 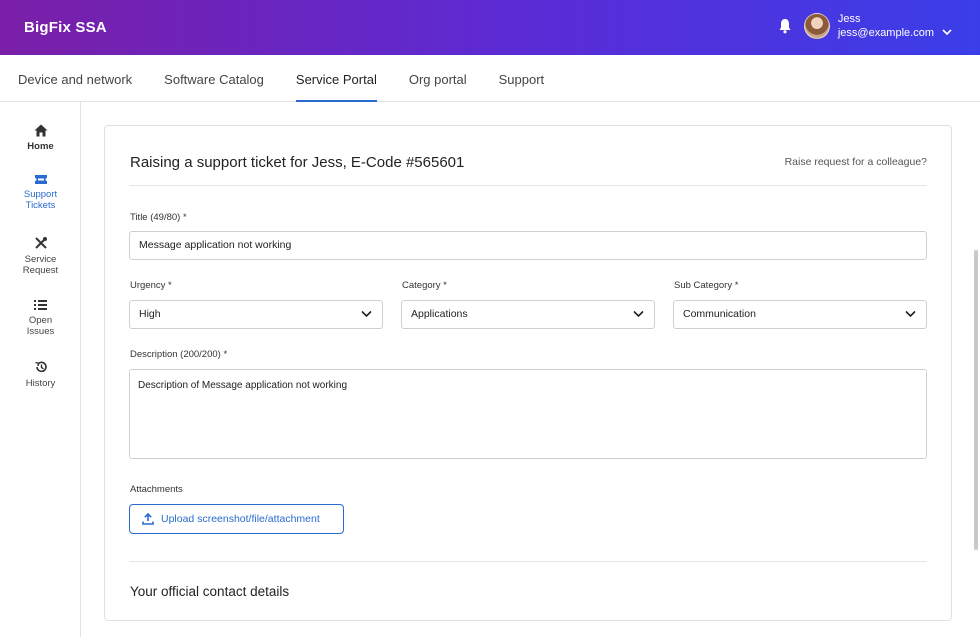 What do you see at coordinates (40, 146) in the screenshot?
I see `sidebar-item-label: Home` at bounding box center [40, 146].